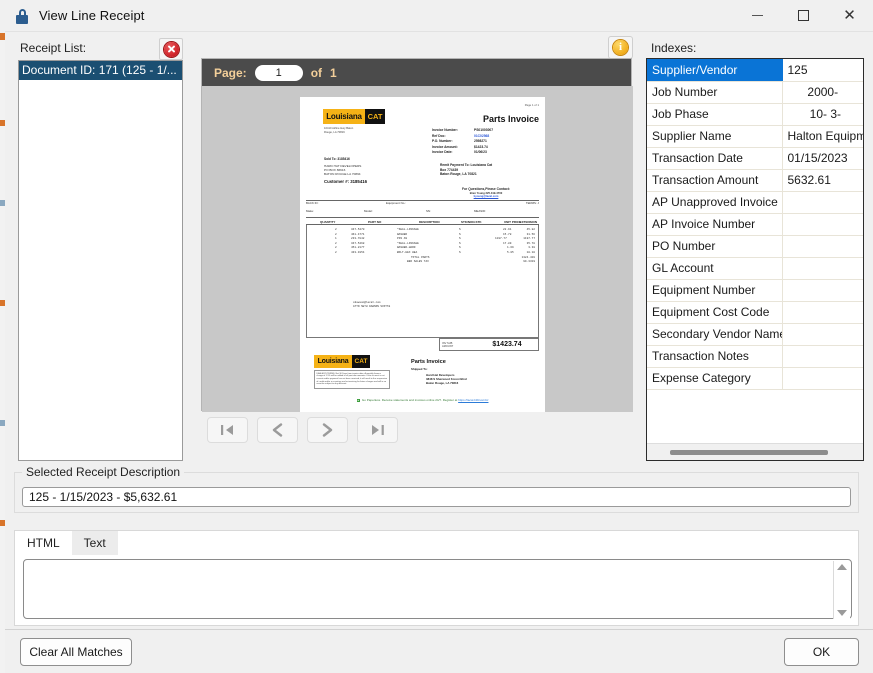  What do you see at coordinates (530, 243) in the screenshot?
I see `cell-ext: 35.78` at bounding box center [530, 243].